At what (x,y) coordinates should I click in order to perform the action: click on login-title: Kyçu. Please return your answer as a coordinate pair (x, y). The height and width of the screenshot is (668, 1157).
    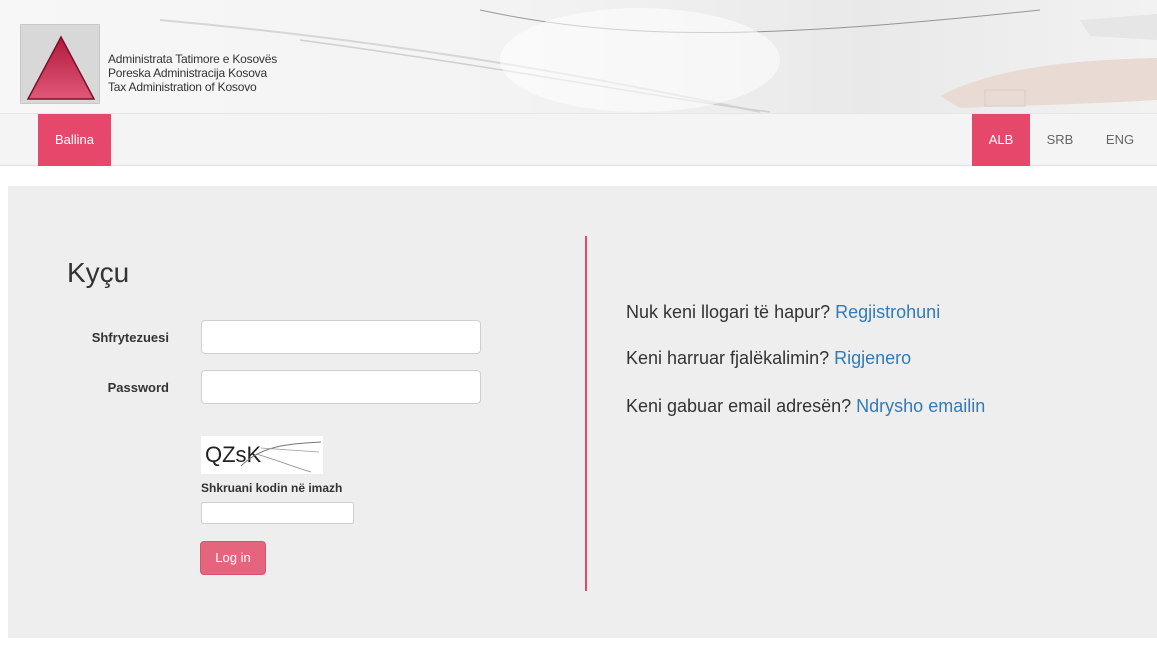
    Looking at the image, I should click on (98, 272).